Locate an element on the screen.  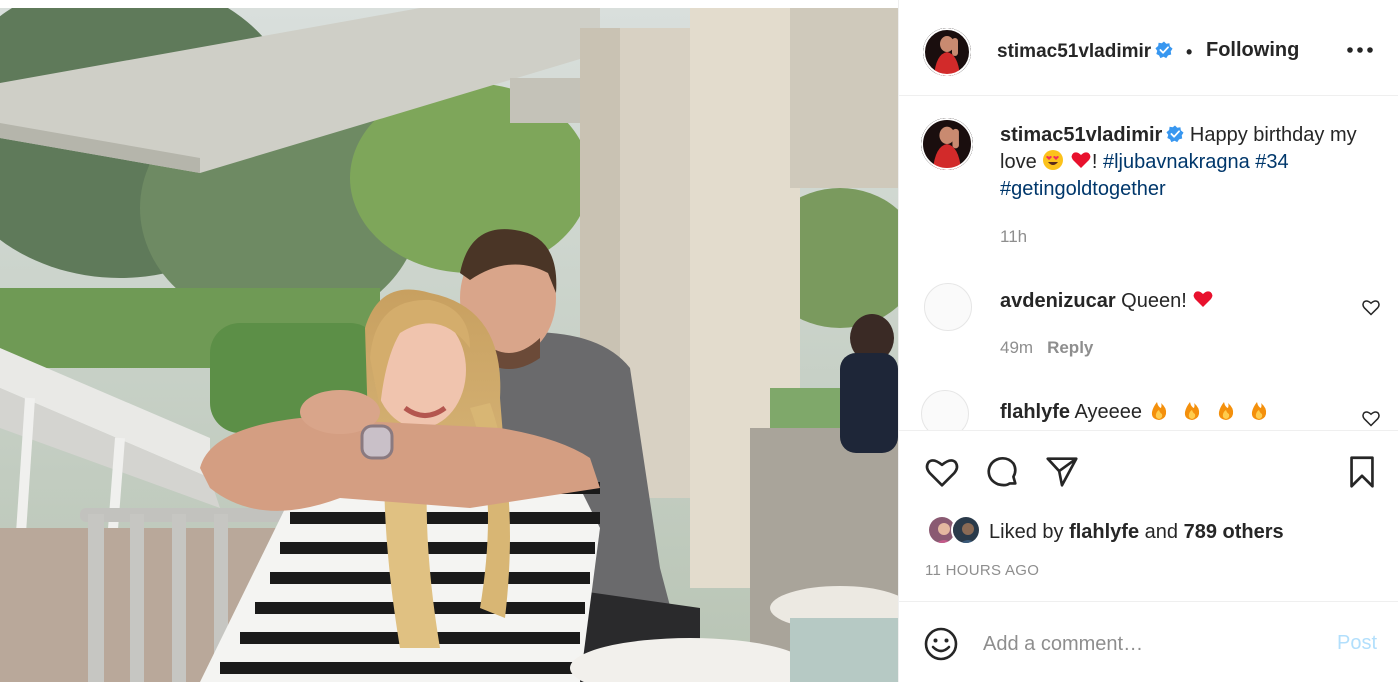
liker-avatar-image is located at coordinates (966, 530).